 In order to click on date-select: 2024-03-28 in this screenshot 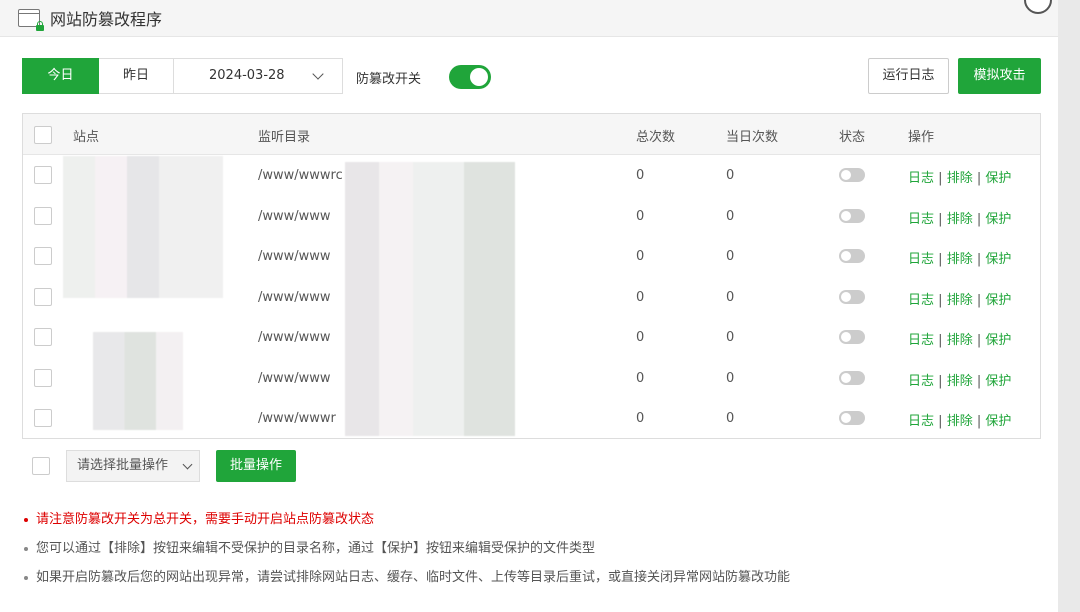, I will do `click(258, 76)`.